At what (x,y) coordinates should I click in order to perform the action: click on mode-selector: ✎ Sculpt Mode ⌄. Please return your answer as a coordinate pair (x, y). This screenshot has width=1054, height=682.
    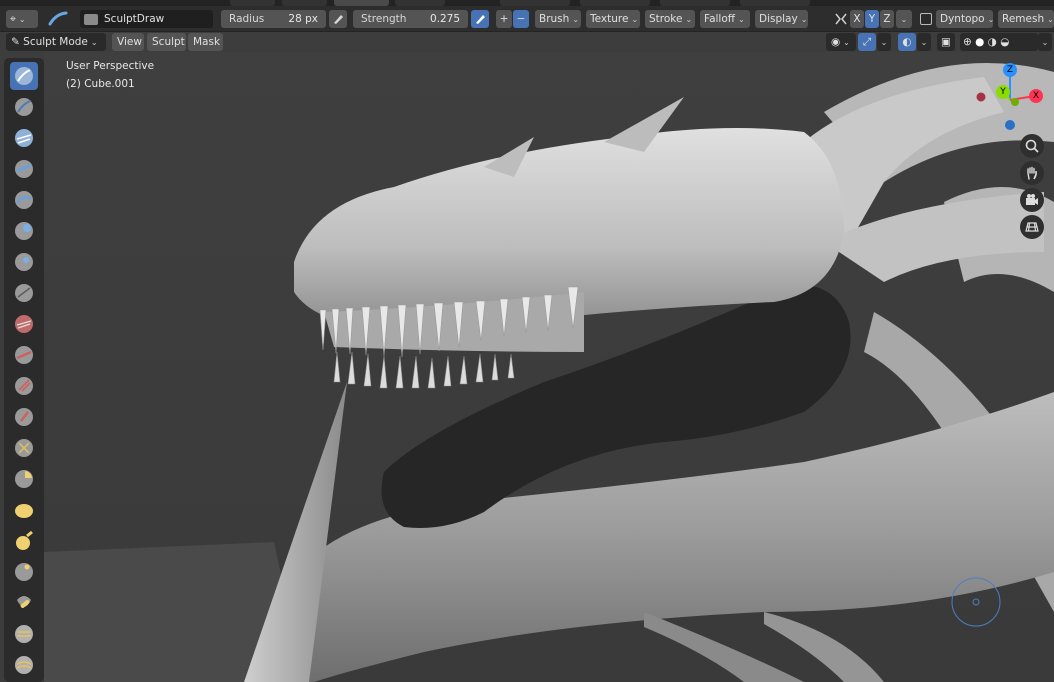
    Looking at the image, I should click on (56, 42).